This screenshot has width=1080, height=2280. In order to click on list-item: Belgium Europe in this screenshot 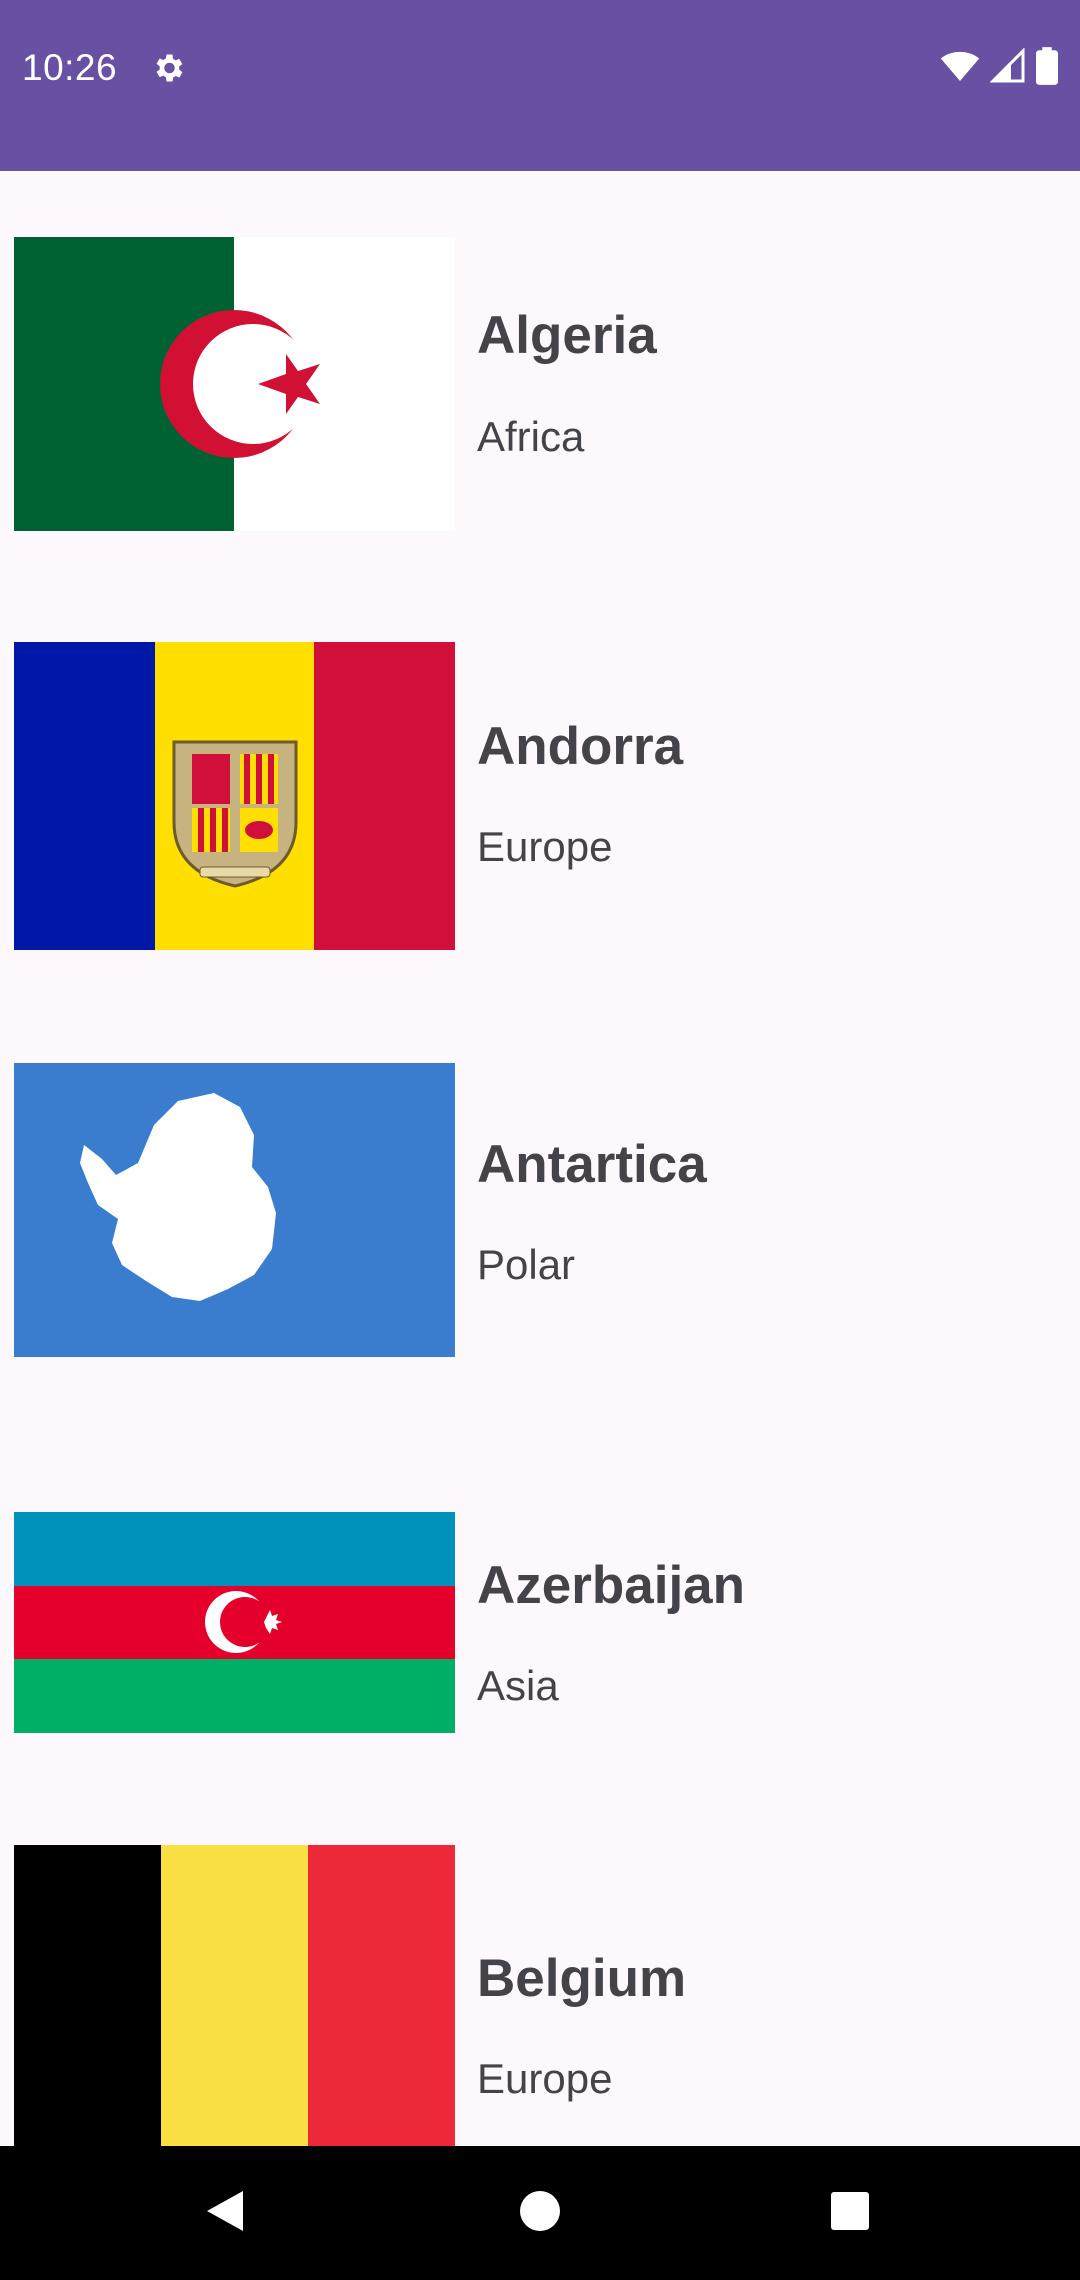, I will do `click(540, 1978)`.